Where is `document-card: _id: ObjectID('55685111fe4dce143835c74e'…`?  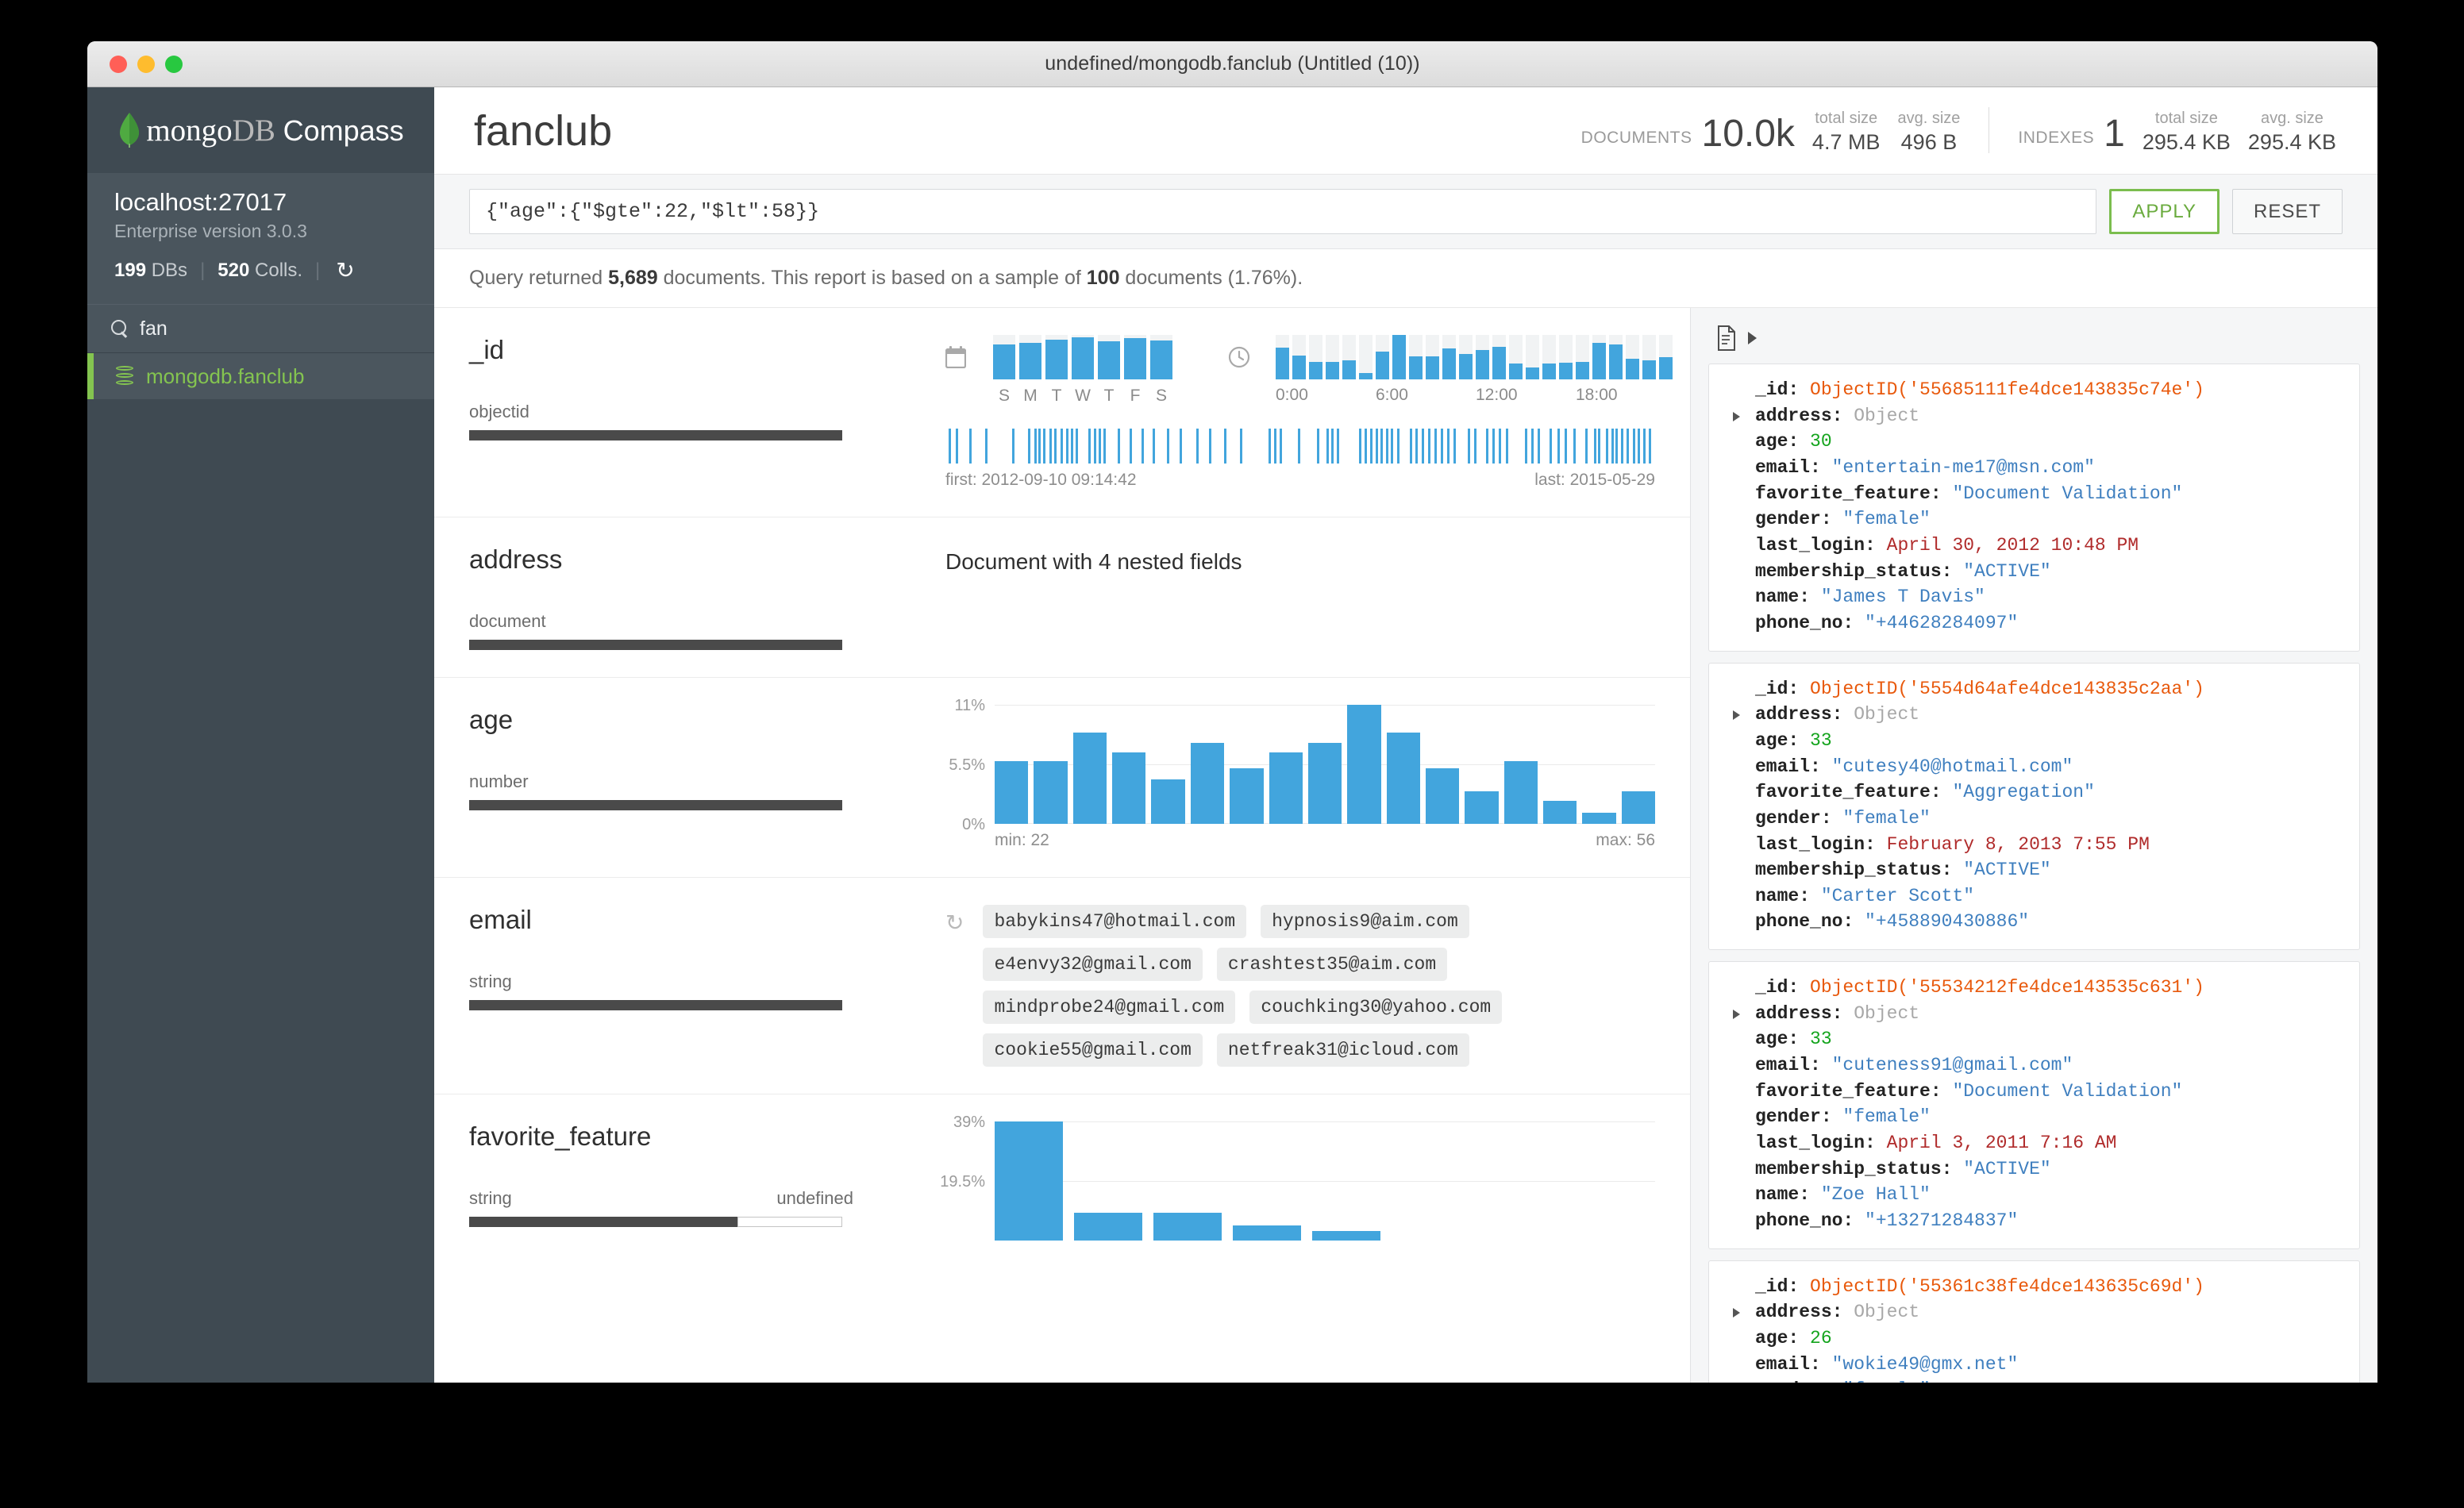 document-card: _id: ObjectID('55685111fe4dce143835c74e'… is located at coordinates (2034, 508).